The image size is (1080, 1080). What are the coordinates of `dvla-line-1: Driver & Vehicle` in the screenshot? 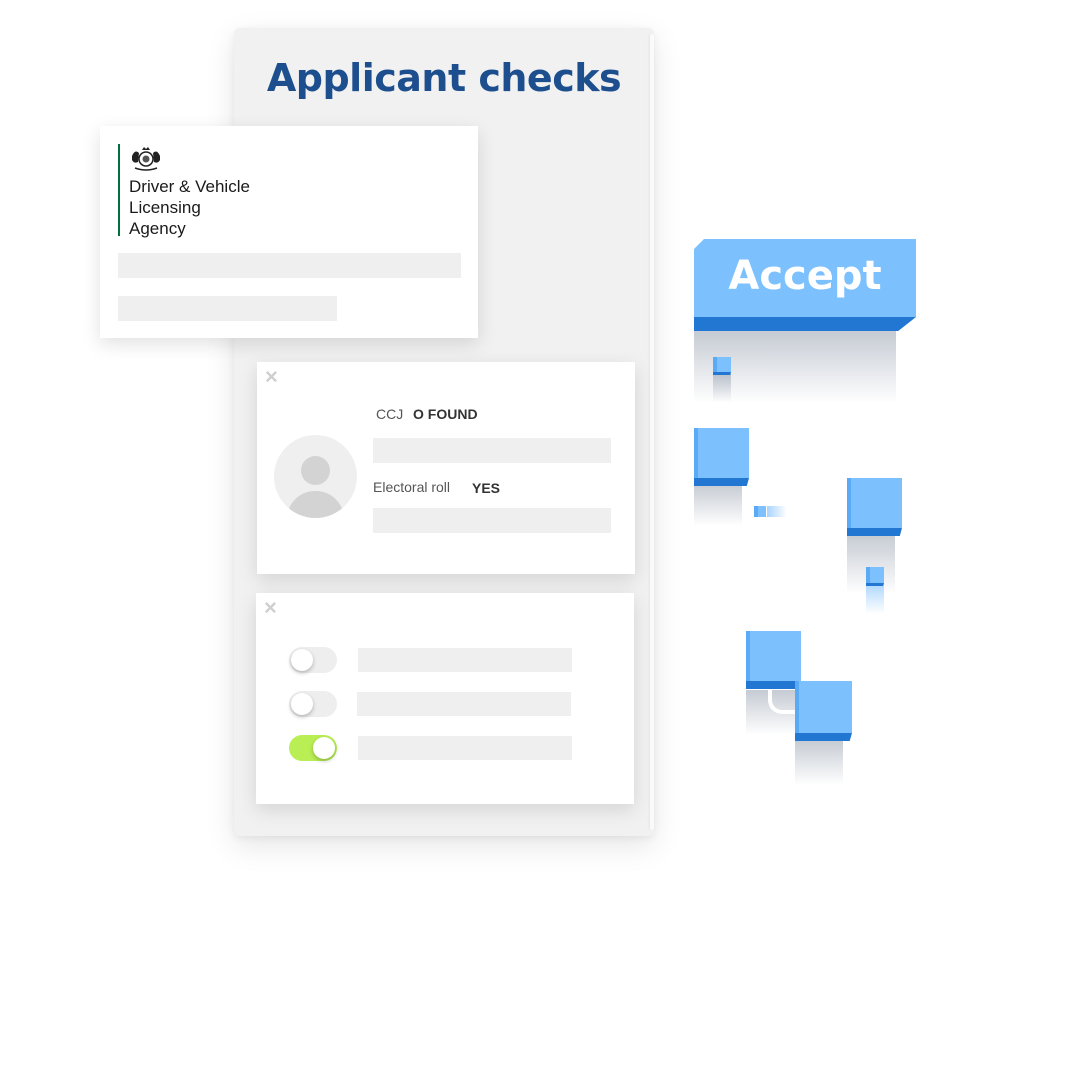 It's located at (189, 186).